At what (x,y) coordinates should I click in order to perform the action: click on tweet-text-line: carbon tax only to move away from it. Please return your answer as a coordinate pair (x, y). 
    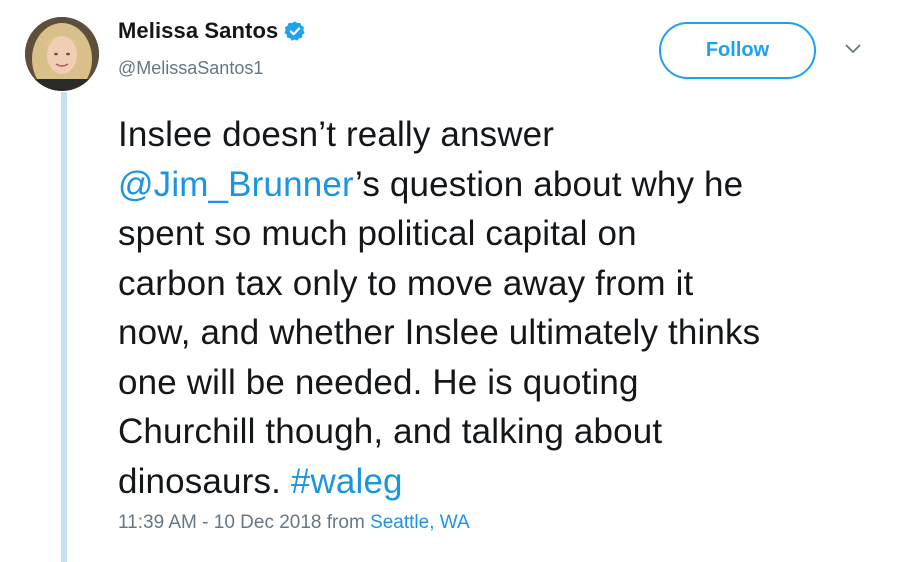
    Looking at the image, I should click on (503, 284).